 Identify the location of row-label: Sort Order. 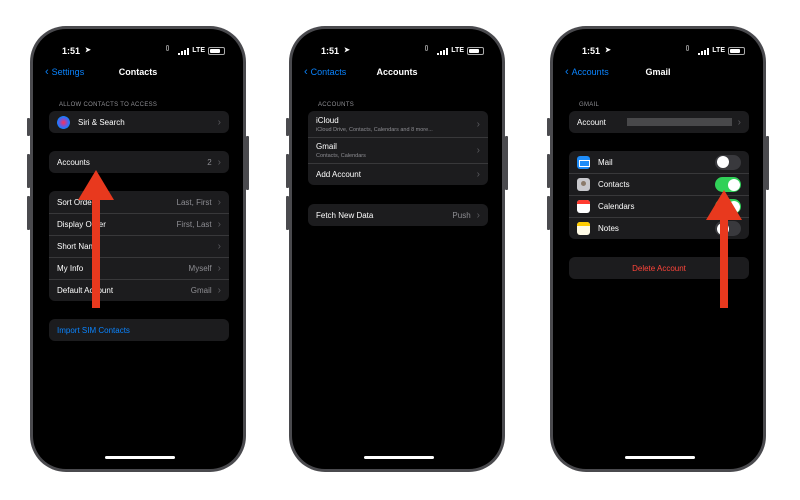
(76, 202).